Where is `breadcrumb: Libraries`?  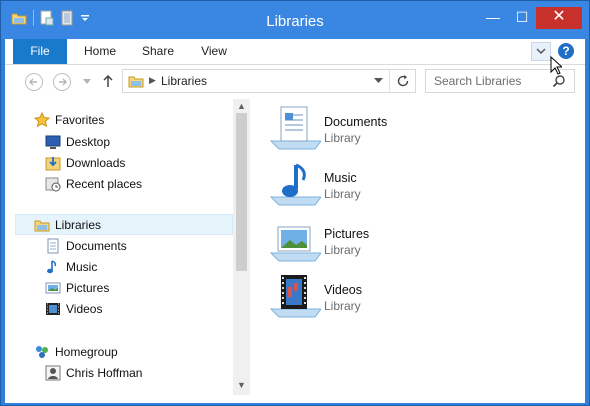 breadcrumb: Libraries is located at coordinates (184, 81).